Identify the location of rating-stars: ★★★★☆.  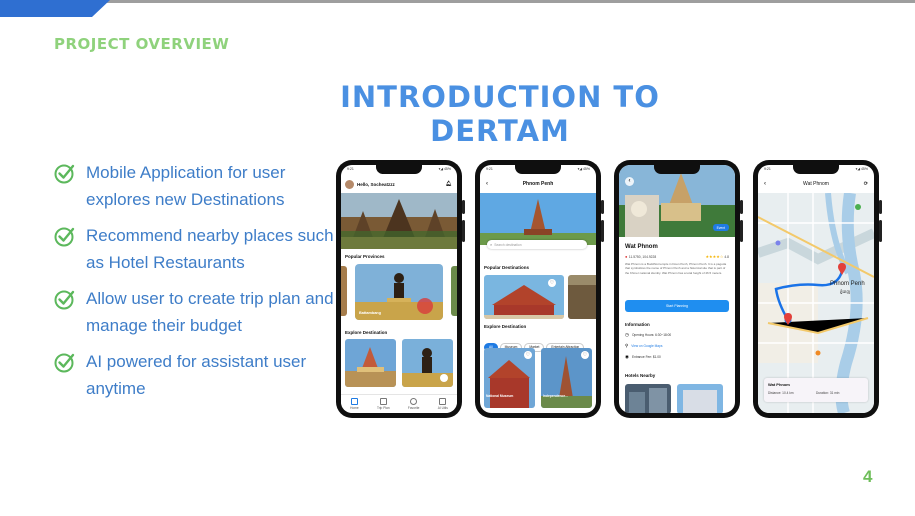
(714, 256).